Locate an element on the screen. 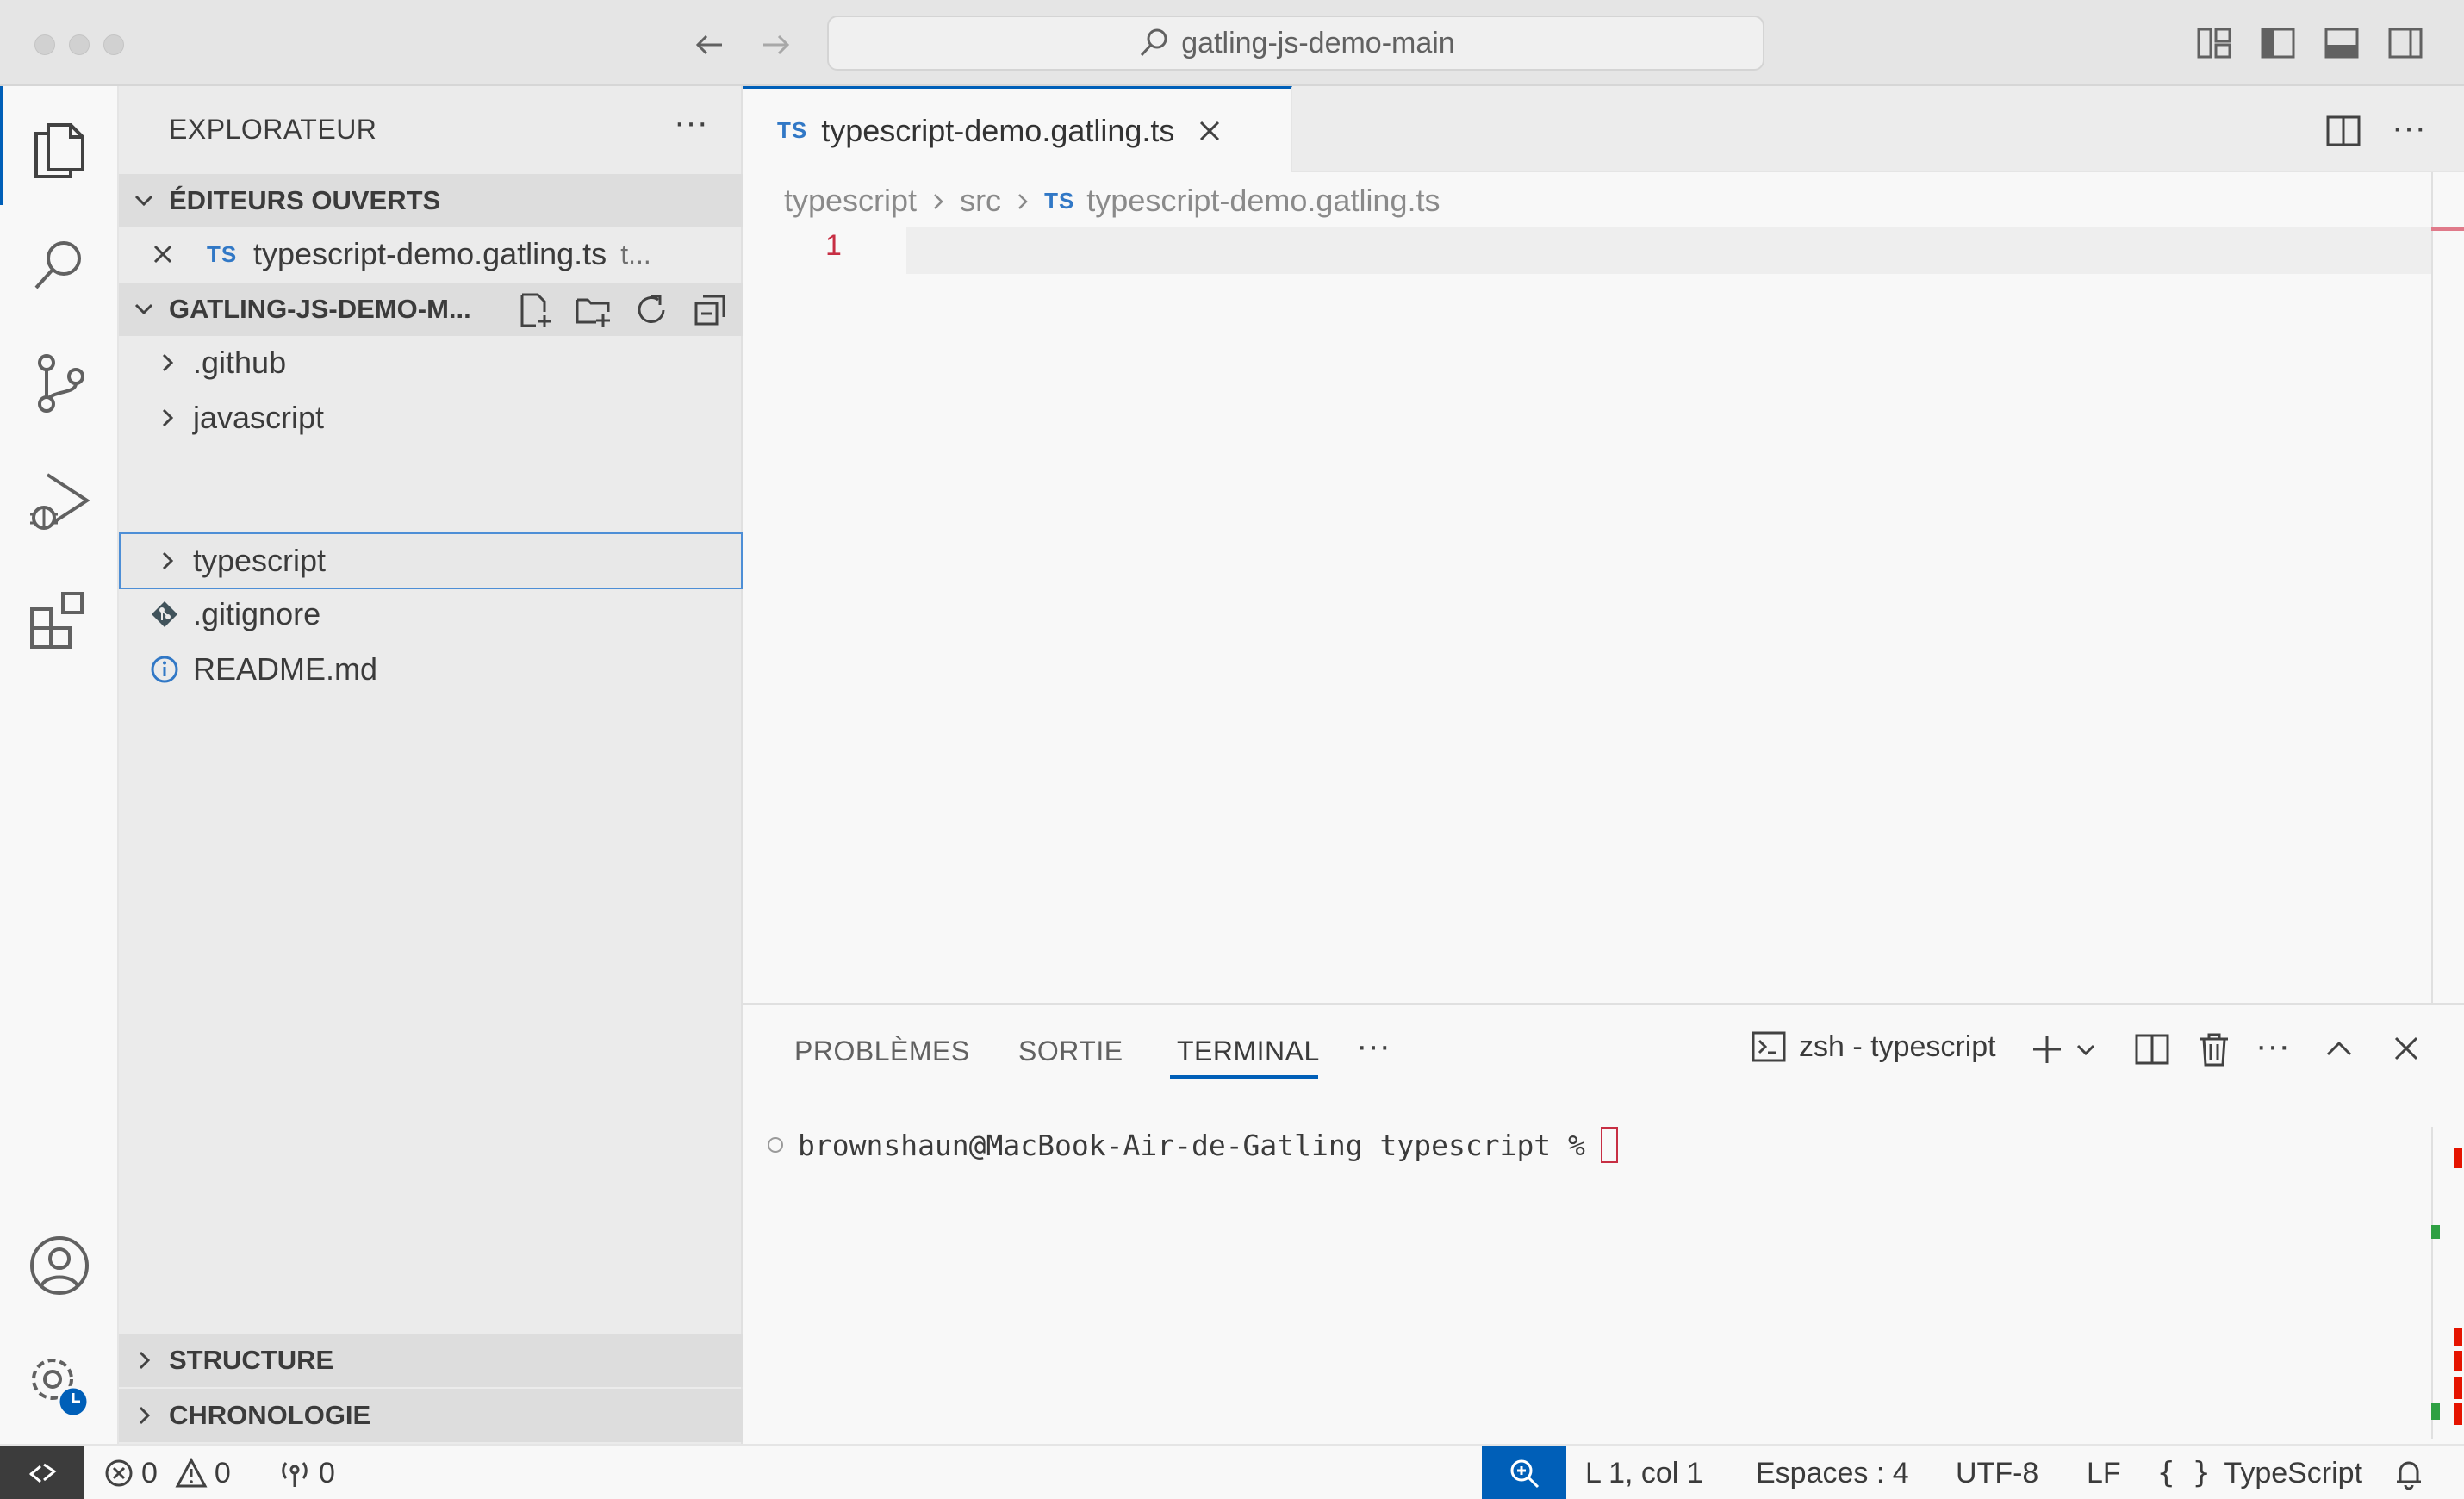 The height and width of the screenshot is (1499, 2464). manage-activity is located at coordinates (59, 1384).